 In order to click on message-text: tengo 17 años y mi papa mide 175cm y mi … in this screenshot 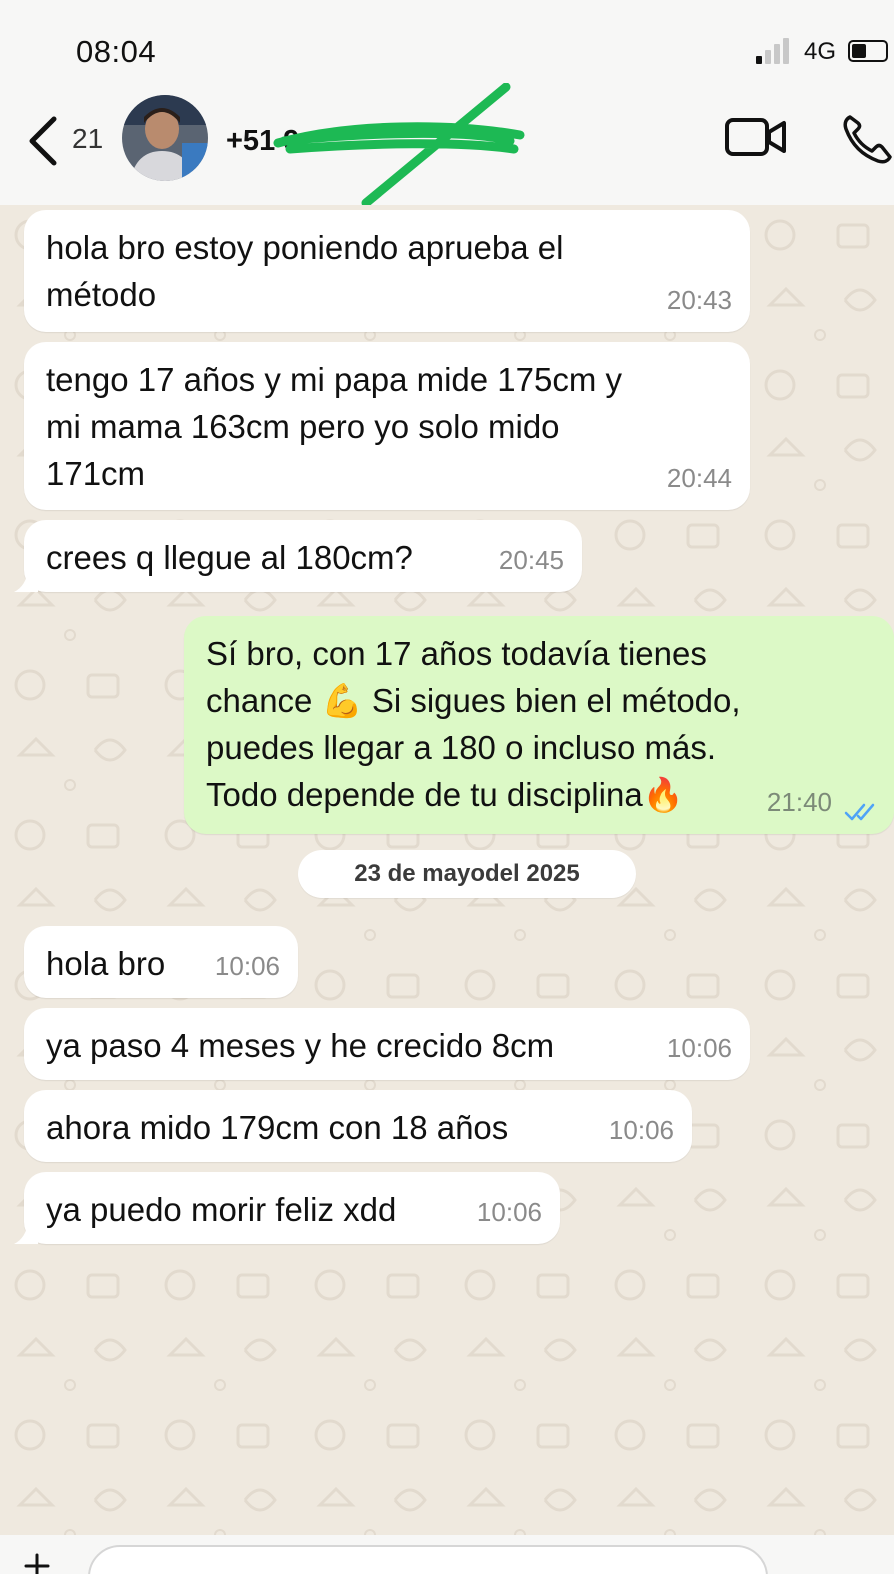, I will do `click(334, 426)`.